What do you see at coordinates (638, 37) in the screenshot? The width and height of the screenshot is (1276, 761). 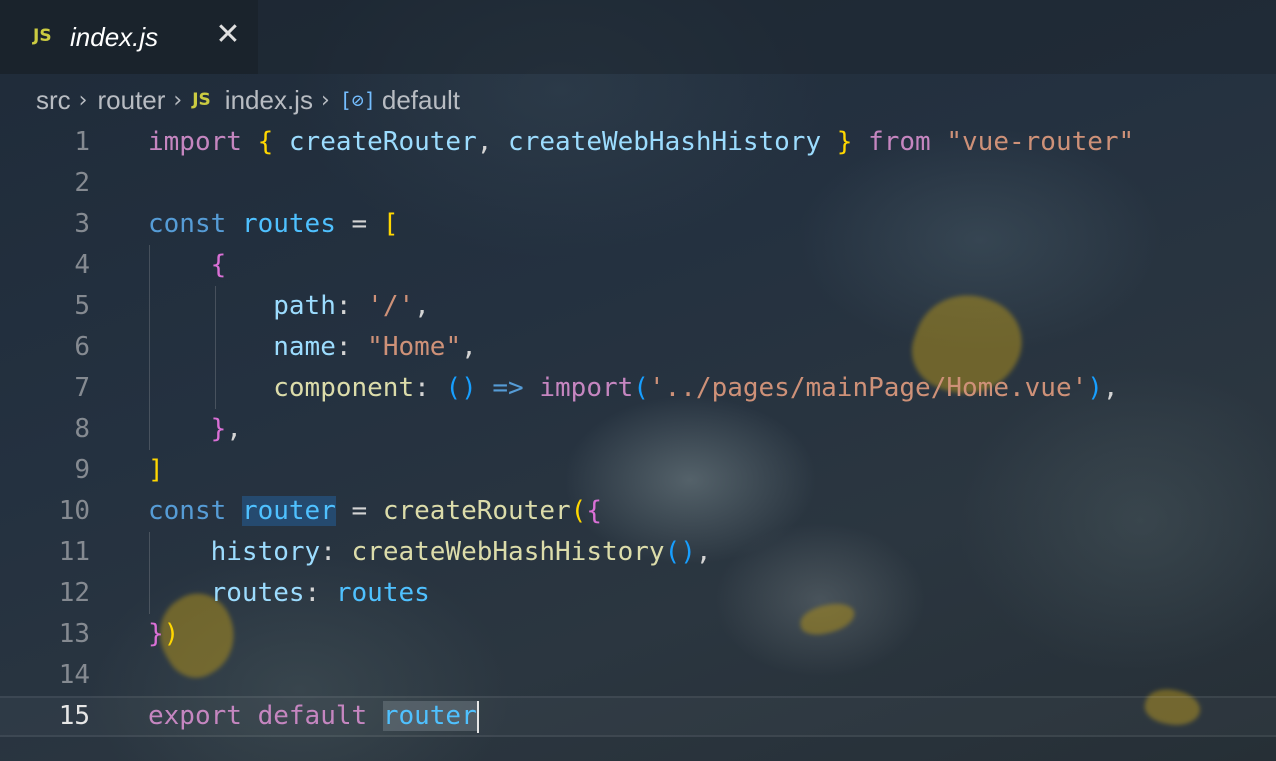 I see `tab-bar: JS index.js ✕` at bounding box center [638, 37].